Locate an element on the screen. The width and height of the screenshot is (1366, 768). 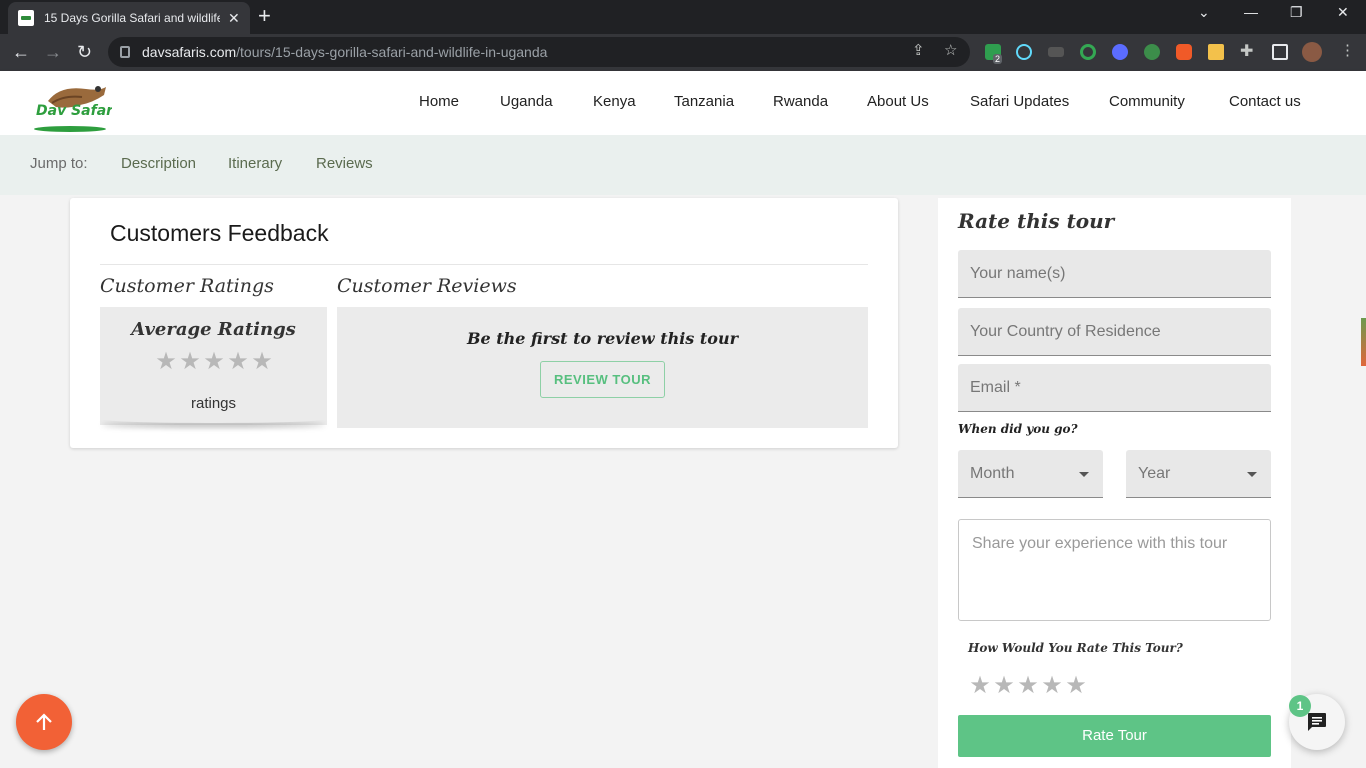
average-ratings-title: Average Ratings is located at coordinates (213, 329).